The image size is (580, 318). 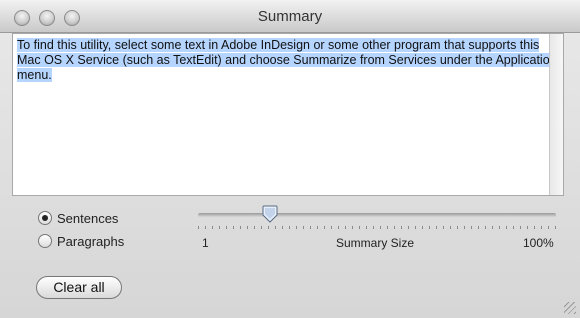 I want to click on slider-min-label: 1, so click(x=205, y=243).